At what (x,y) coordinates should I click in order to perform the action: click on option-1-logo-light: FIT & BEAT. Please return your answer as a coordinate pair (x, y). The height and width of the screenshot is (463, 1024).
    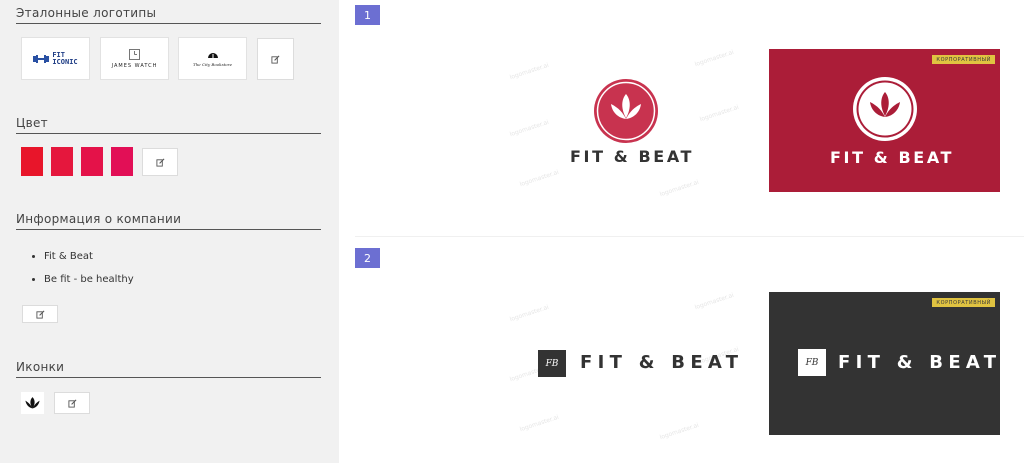
    Looking at the image, I should click on (627, 121).